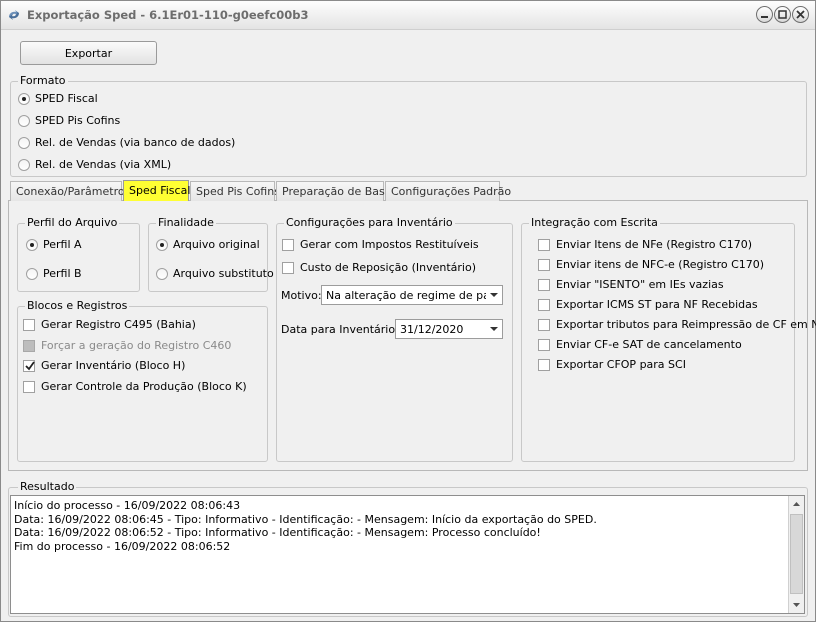  What do you see at coordinates (88, 53) in the screenshot?
I see `export-button: Exportar` at bounding box center [88, 53].